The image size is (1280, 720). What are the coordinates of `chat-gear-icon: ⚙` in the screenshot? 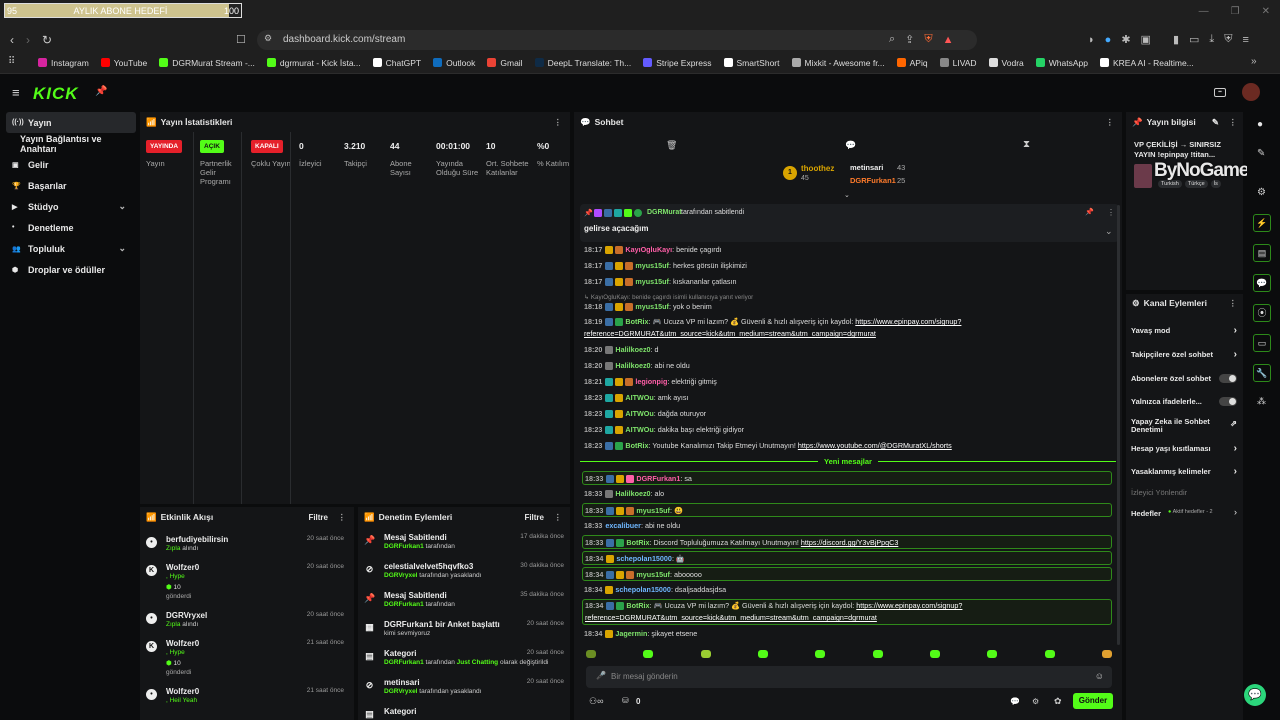 It's located at (1035, 701).